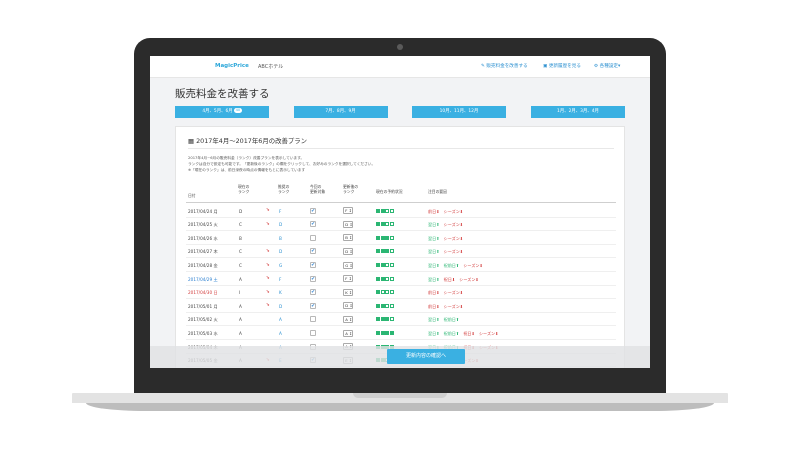 This screenshot has width=800, height=450. What do you see at coordinates (318, 189) in the screenshot?
I see `col-update-target: 今回の 更新対象` at bounding box center [318, 189].